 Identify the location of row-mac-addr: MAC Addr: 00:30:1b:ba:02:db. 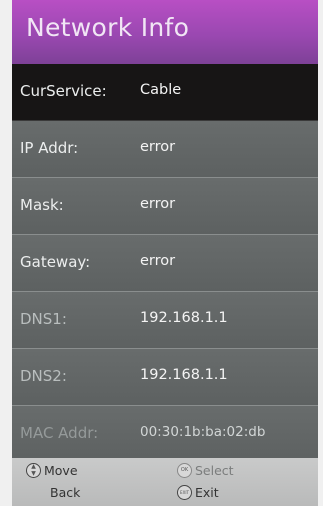
(165, 434).